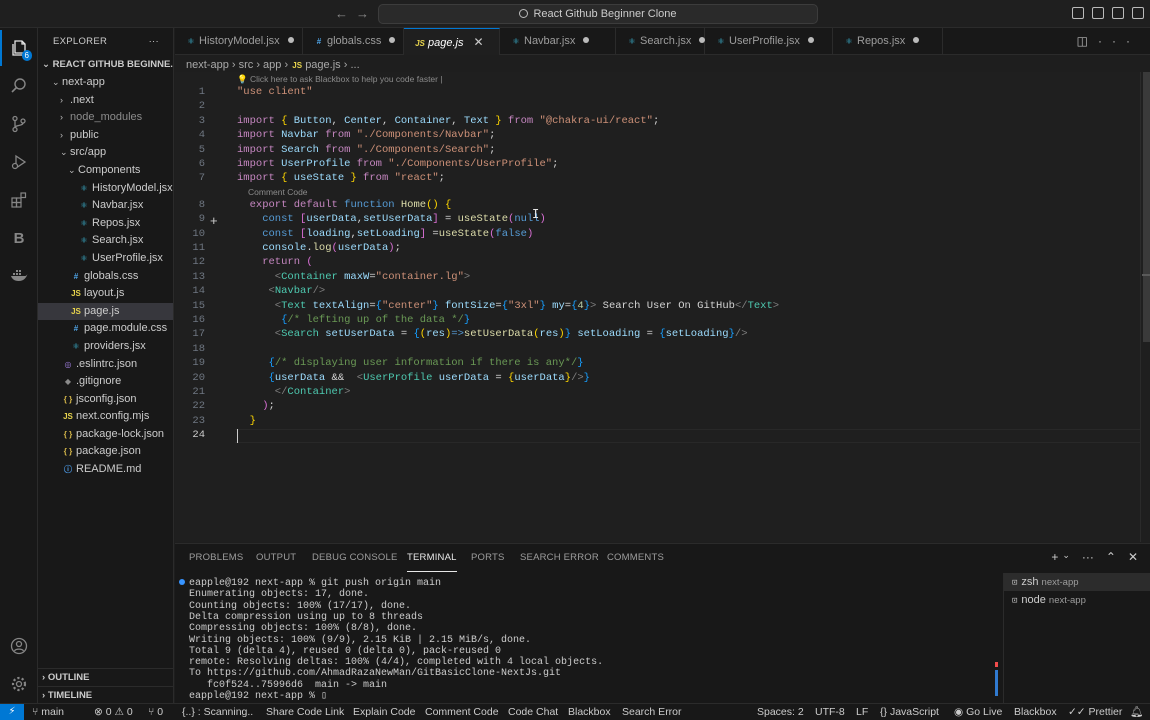  What do you see at coordinates (19, 238) in the screenshot?
I see `blackbox-icon: B` at bounding box center [19, 238].